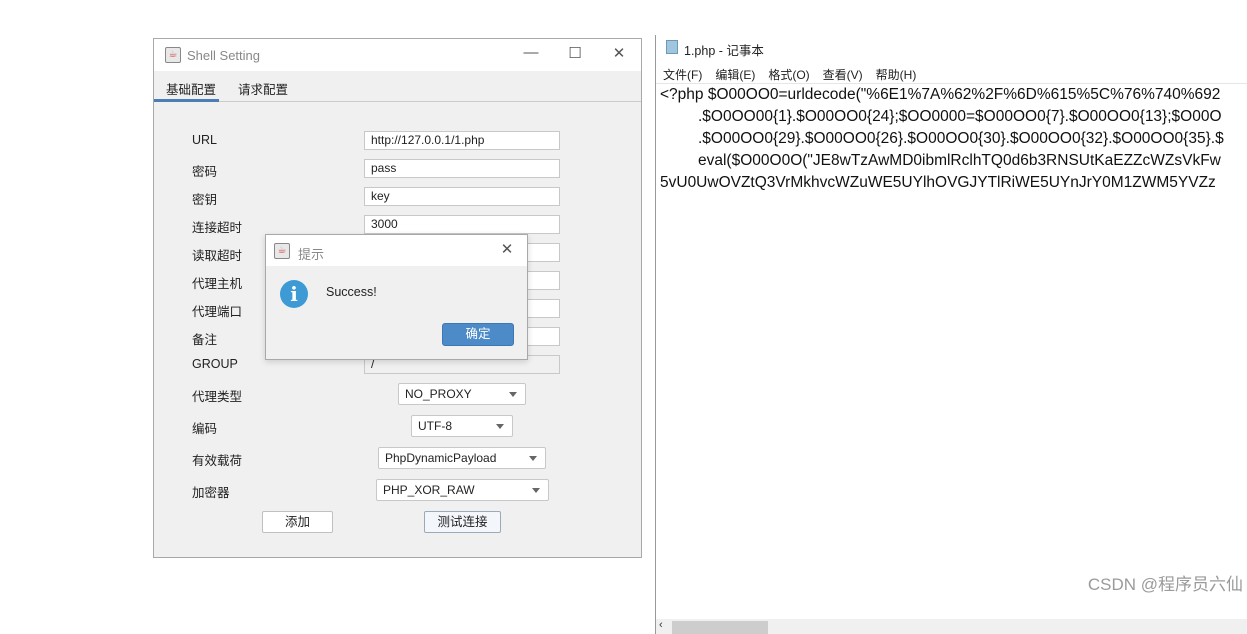 This screenshot has height=634, width=1247. What do you see at coordinates (217, 312) in the screenshot?
I see `field-label: 代理端口` at bounding box center [217, 312].